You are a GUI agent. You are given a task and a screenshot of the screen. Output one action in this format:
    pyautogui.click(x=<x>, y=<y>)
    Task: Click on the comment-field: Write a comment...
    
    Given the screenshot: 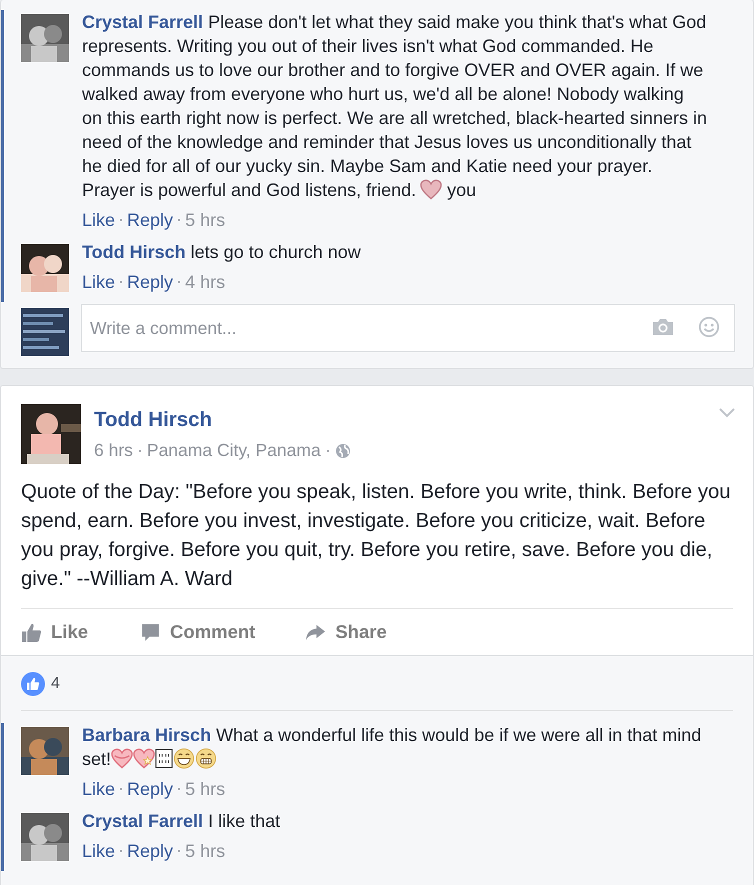 What is the action you would take?
    pyautogui.click(x=408, y=328)
    